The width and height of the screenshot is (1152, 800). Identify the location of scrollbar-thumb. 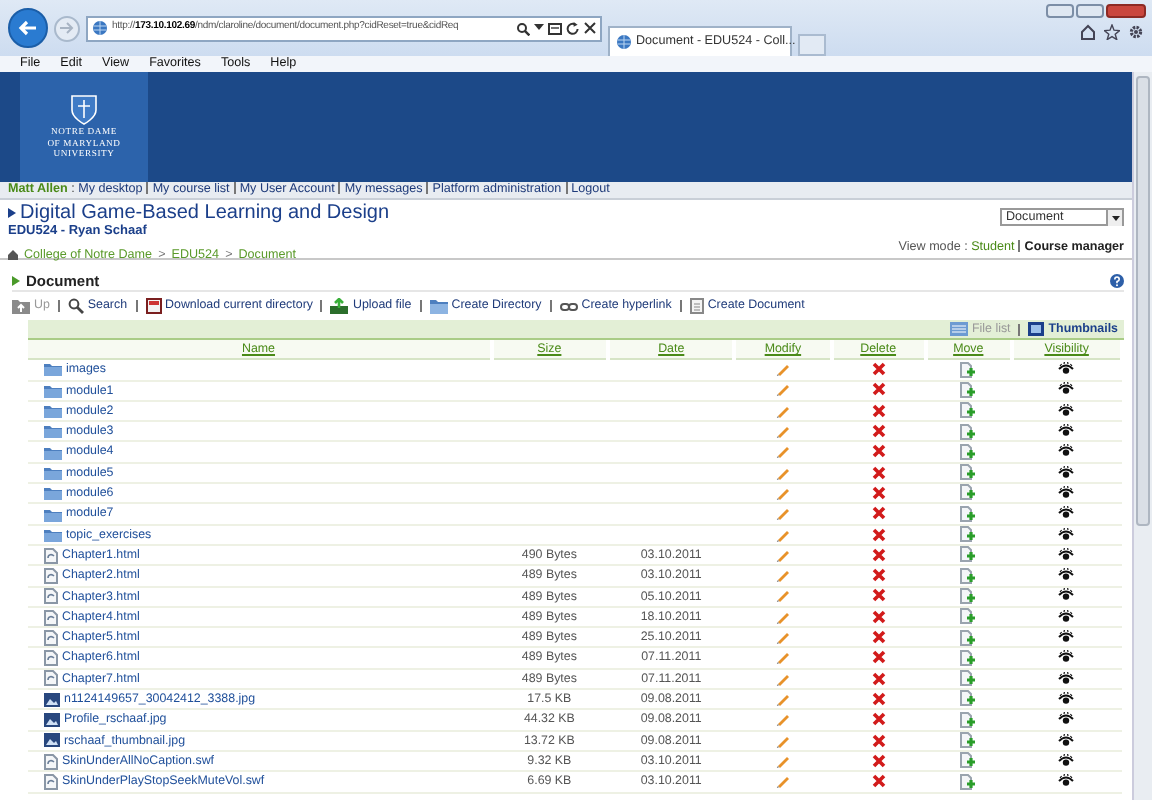
(1143, 301).